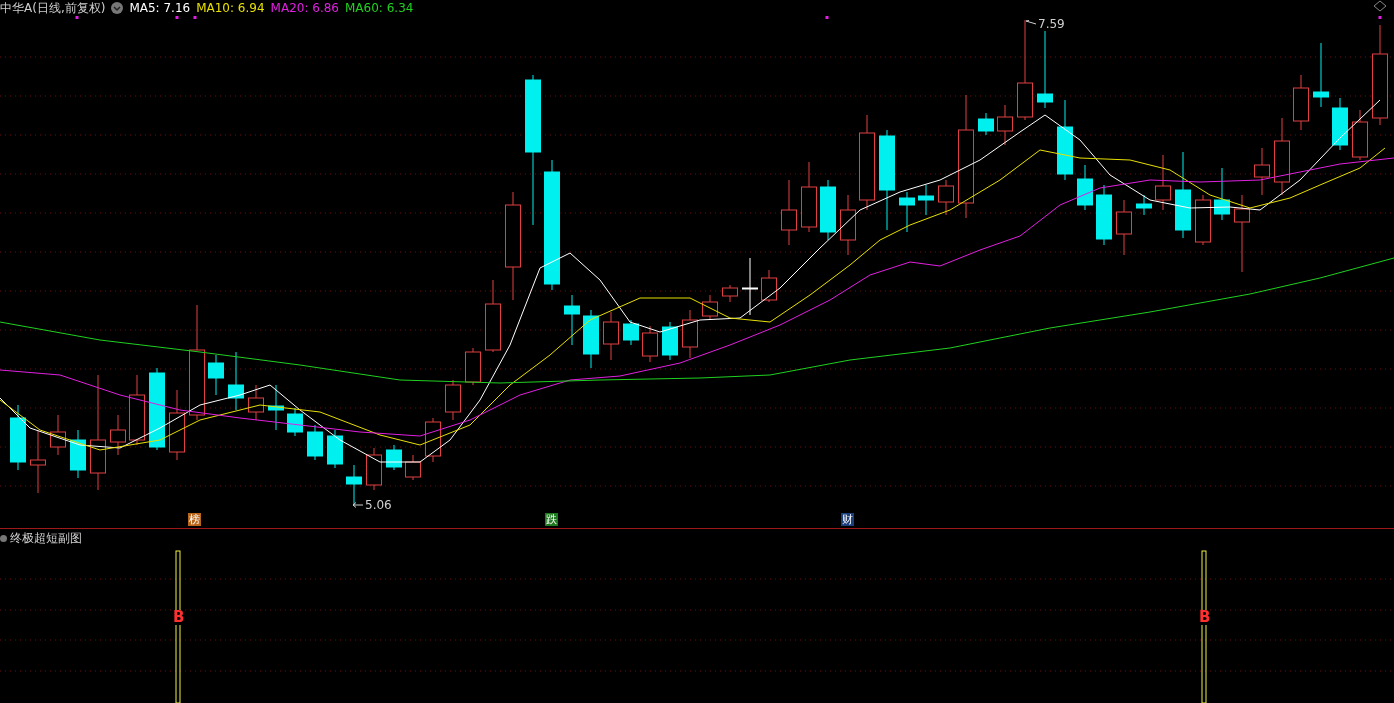  I want to click on price-label: 5.06, so click(378, 505).